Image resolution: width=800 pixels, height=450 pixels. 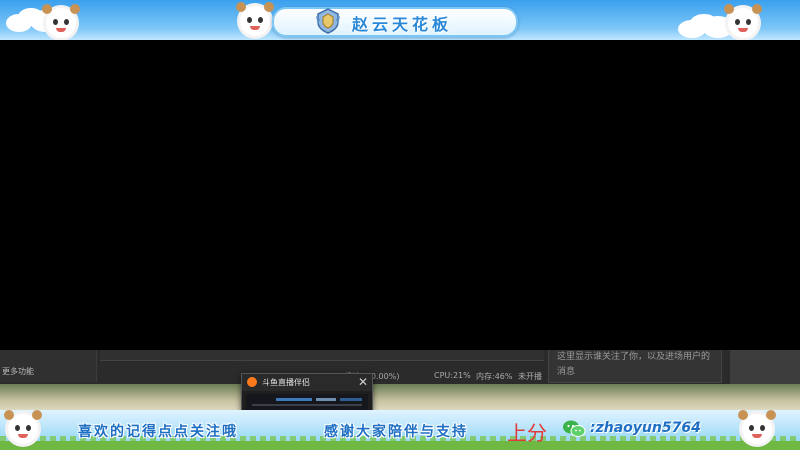 What do you see at coordinates (494, 376) in the screenshot?
I see `memory-stat: 内存:46%` at bounding box center [494, 376].